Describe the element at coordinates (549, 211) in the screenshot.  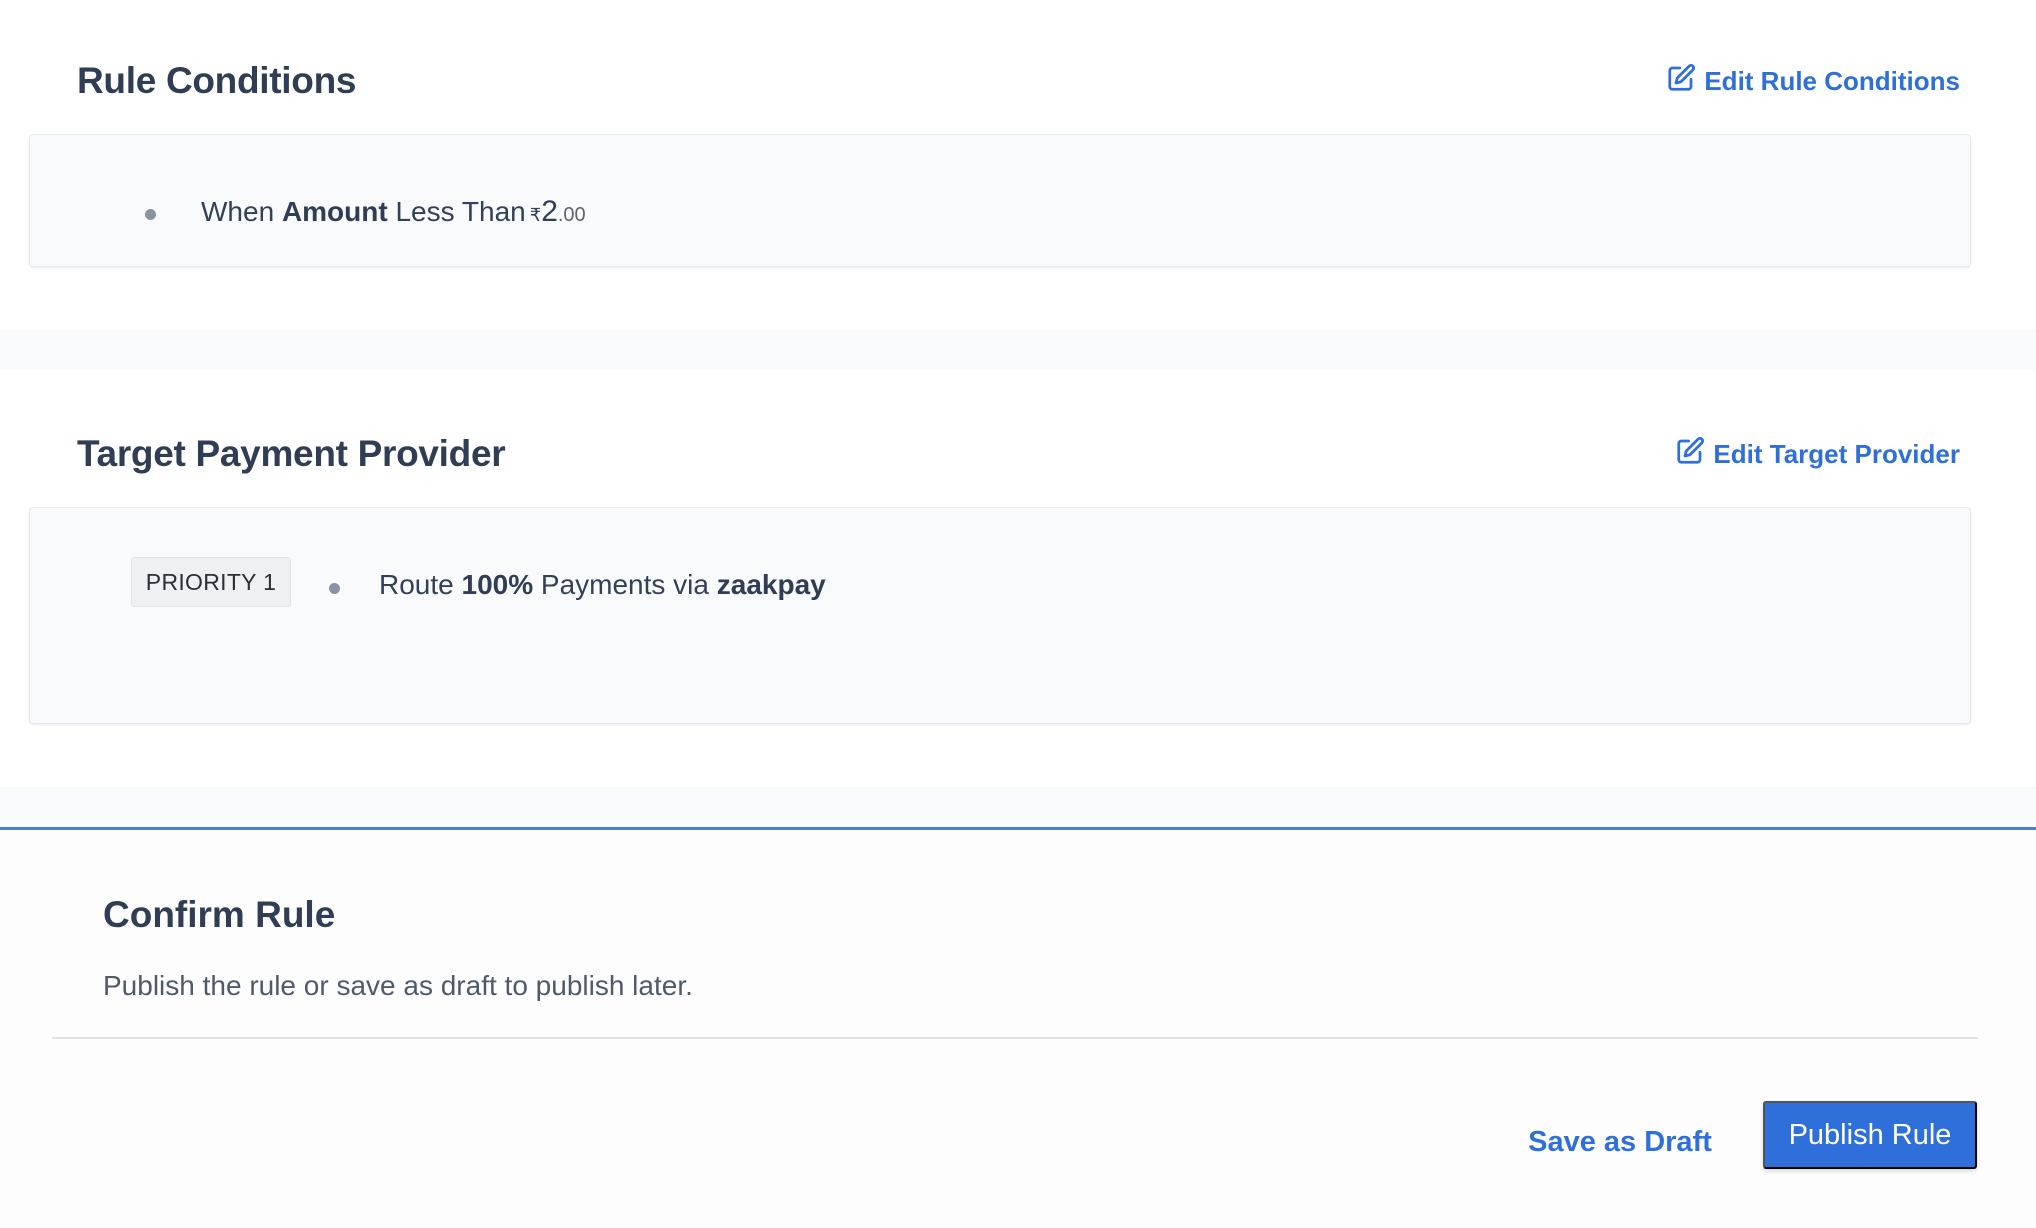
I see `amount-integer: 2` at that location.